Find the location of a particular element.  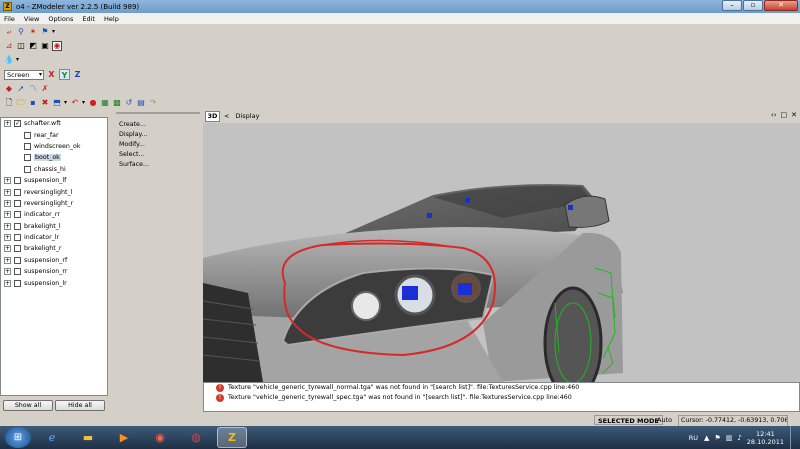

view-3d-button: 3D is located at coordinates (212, 116).